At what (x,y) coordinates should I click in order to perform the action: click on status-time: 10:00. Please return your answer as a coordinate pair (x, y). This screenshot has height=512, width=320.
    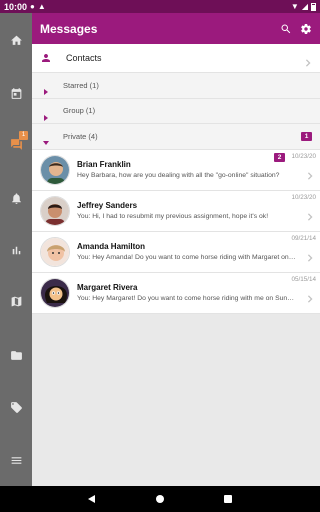
    Looking at the image, I should click on (16, 6).